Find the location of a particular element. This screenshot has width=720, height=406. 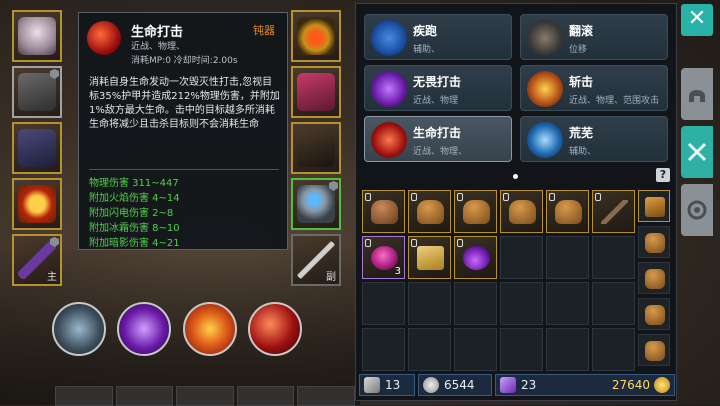

mainhand-slot: 主 is located at coordinates (37, 260).